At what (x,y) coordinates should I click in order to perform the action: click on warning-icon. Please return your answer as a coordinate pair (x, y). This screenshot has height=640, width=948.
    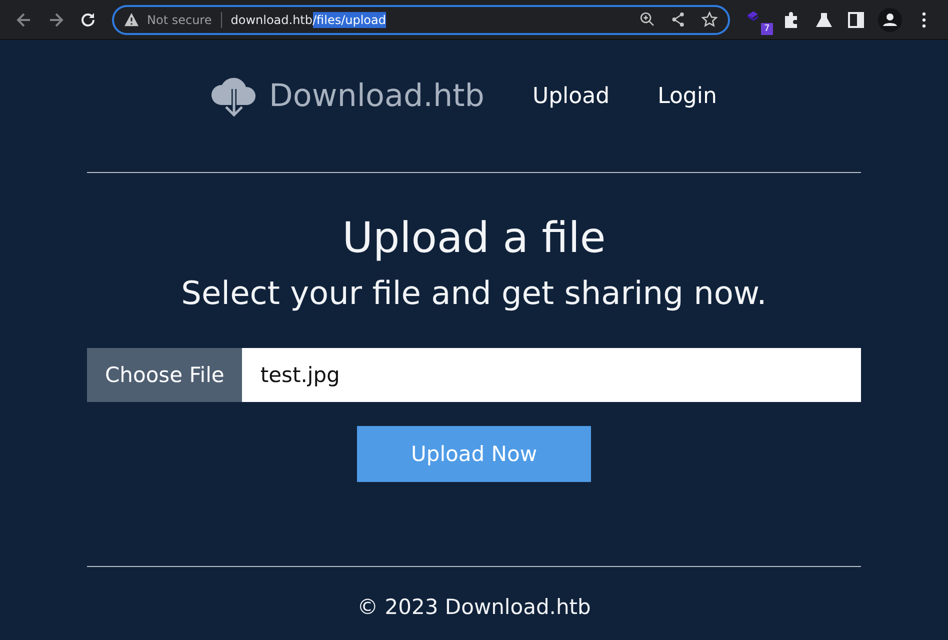
    Looking at the image, I should click on (131, 19).